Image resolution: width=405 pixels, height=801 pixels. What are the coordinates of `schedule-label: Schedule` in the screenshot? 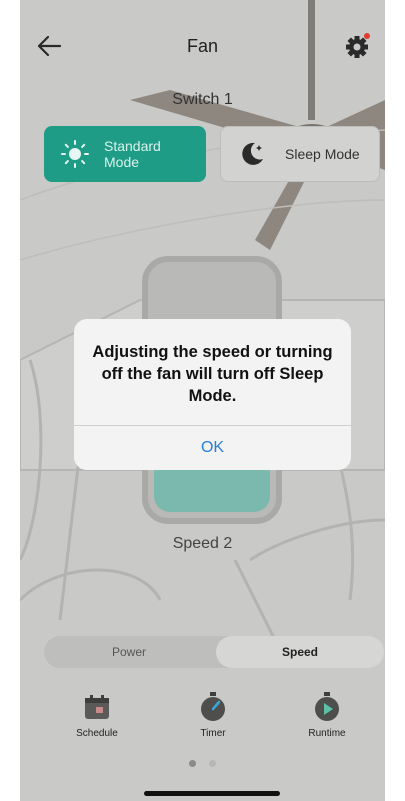 It's located at (97, 733).